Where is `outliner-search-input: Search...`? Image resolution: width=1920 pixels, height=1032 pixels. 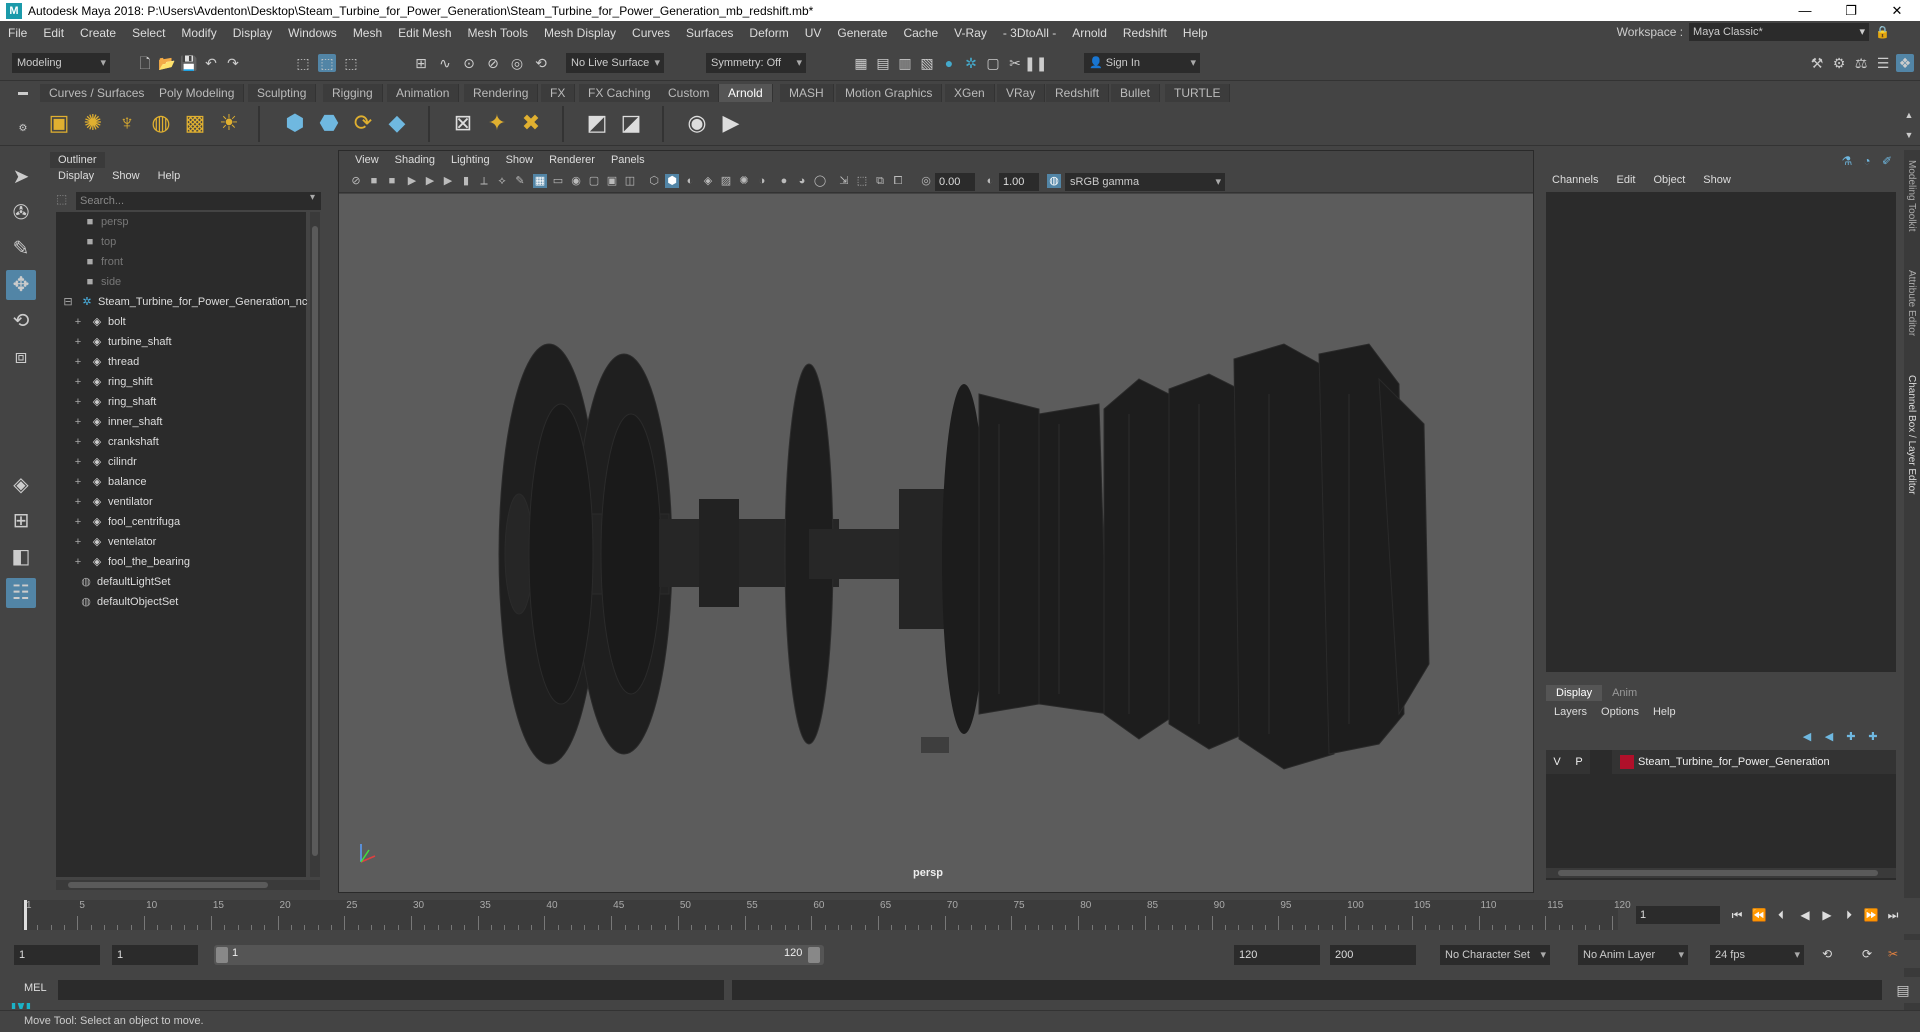 outliner-search-input: Search... is located at coordinates (198, 201).